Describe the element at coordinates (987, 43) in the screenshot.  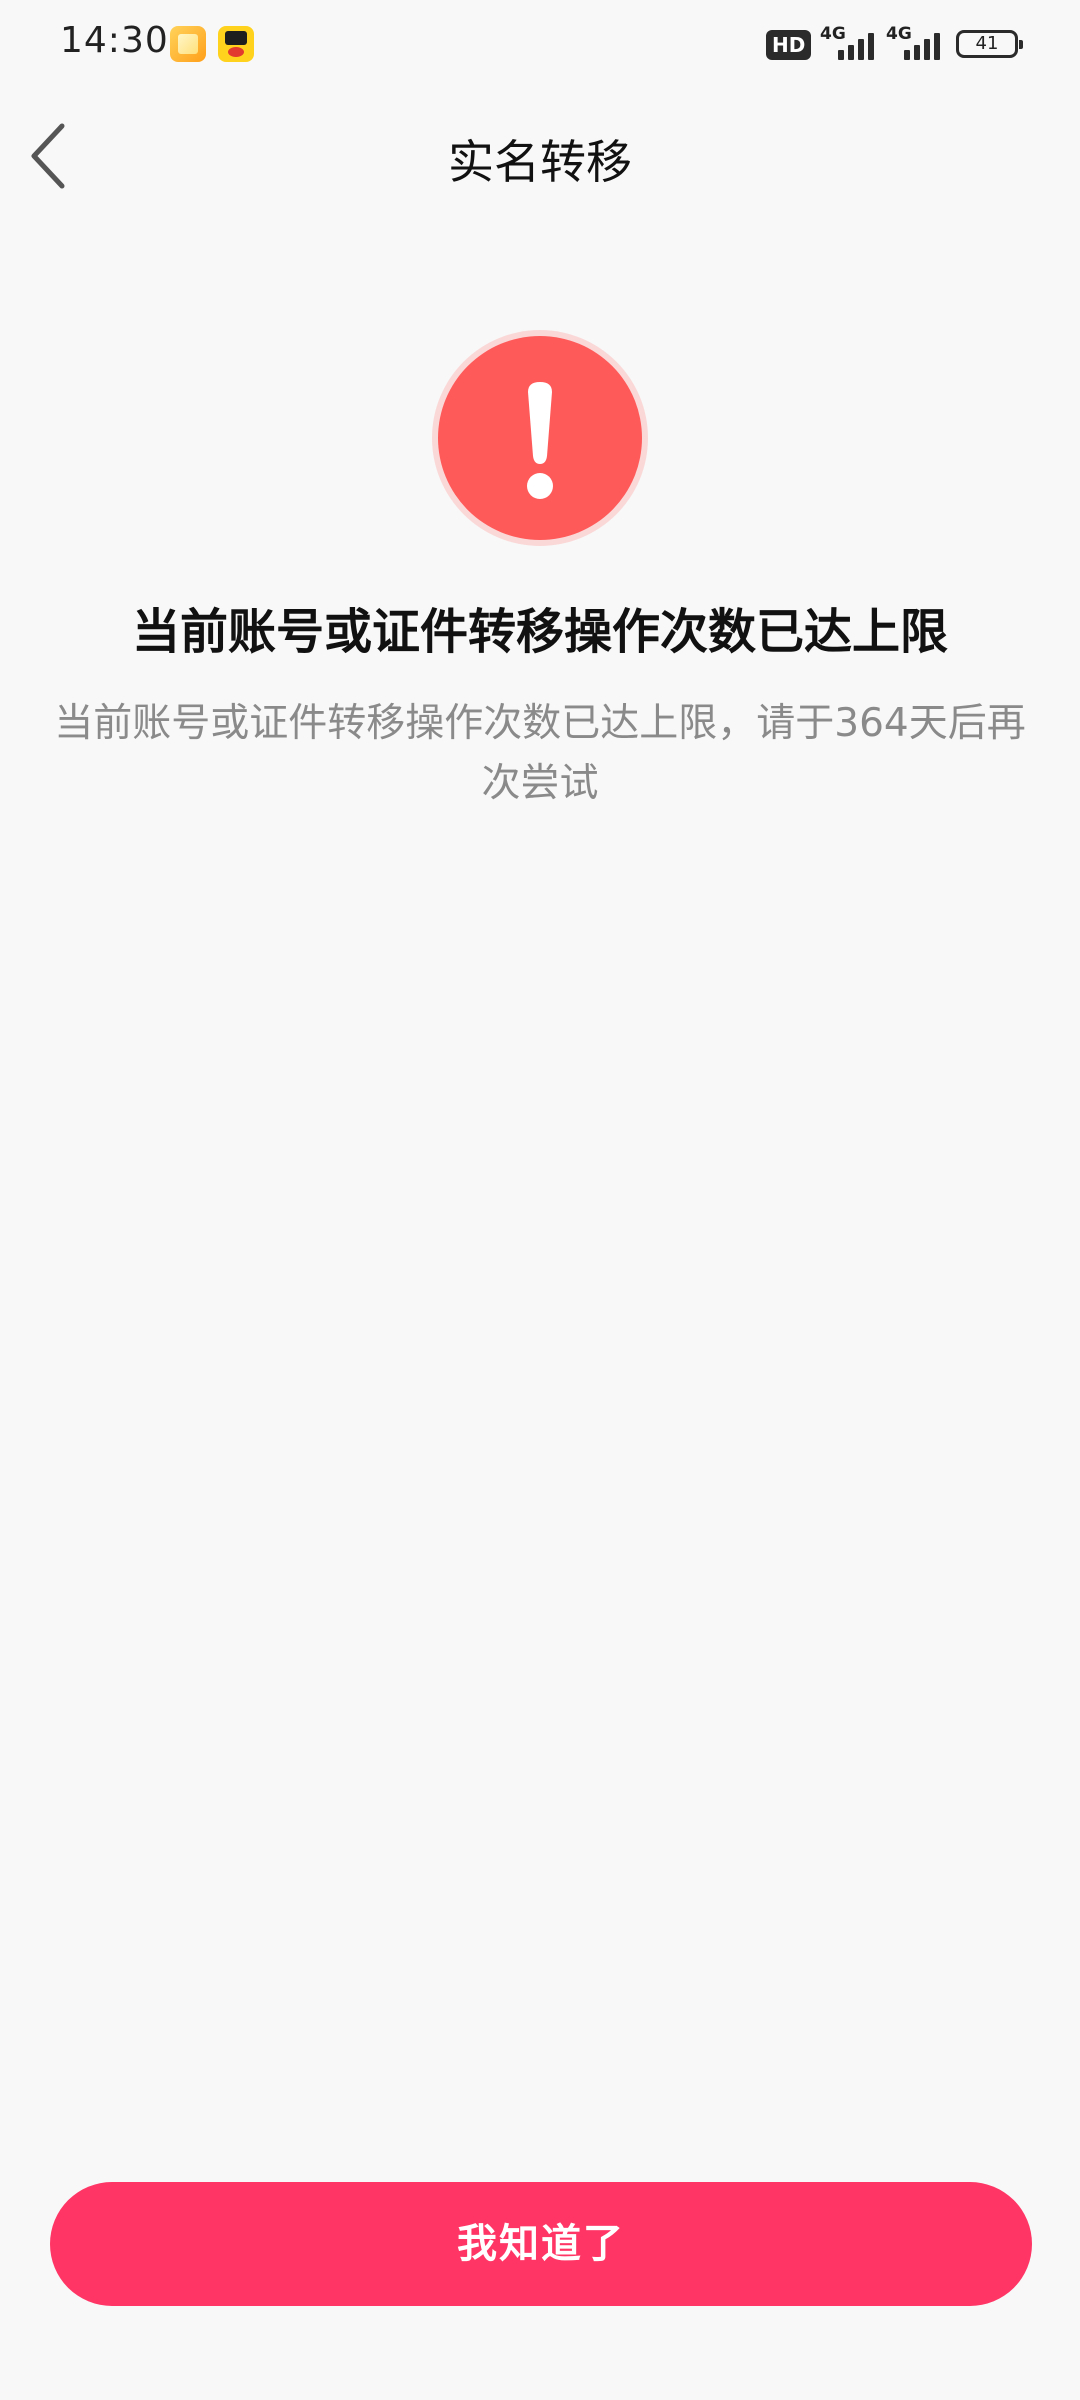
I see `battery-level: 41` at that location.